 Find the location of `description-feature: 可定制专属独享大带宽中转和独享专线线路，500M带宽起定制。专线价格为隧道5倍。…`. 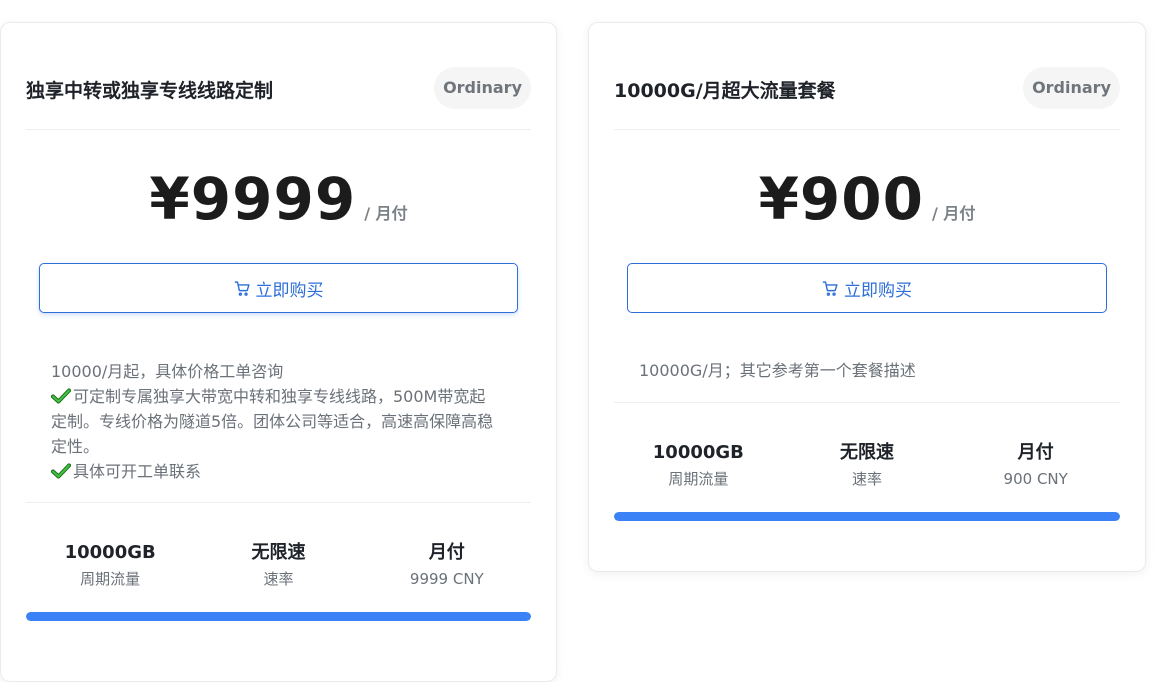

description-feature: 可定制专属独享大带宽中转和独享专线线路，500M带宽起定制。专线价格为隧道5倍。… is located at coordinates (272, 421).